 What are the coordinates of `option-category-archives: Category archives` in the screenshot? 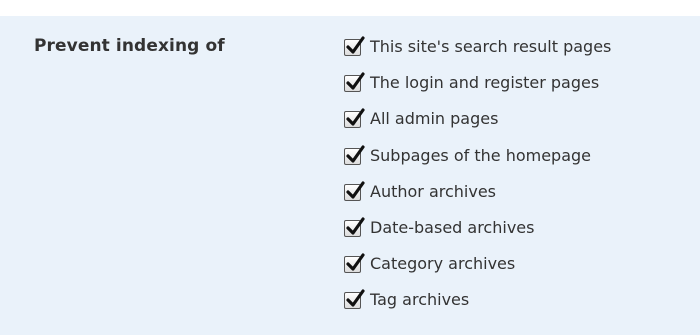 It's located at (477, 271).